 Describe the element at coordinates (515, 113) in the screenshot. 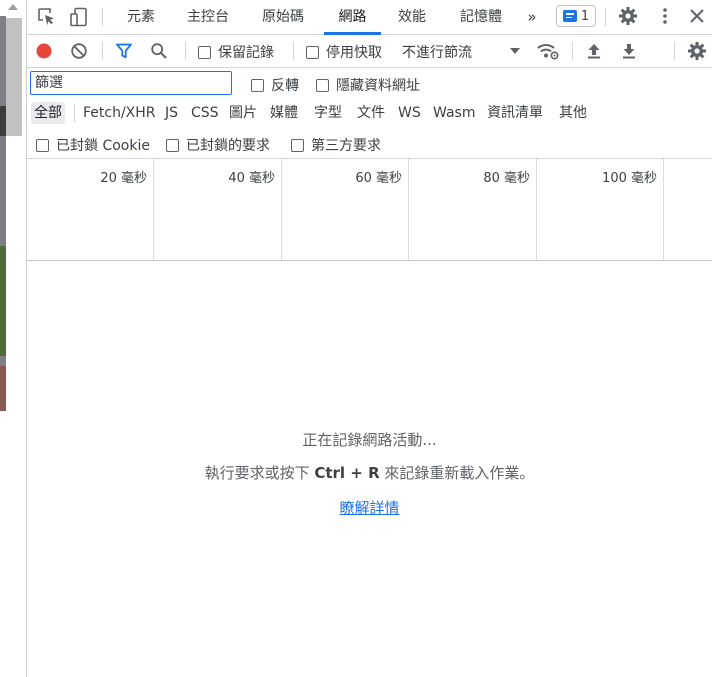

I see `type-filter-manifest: 資訊清單` at that location.